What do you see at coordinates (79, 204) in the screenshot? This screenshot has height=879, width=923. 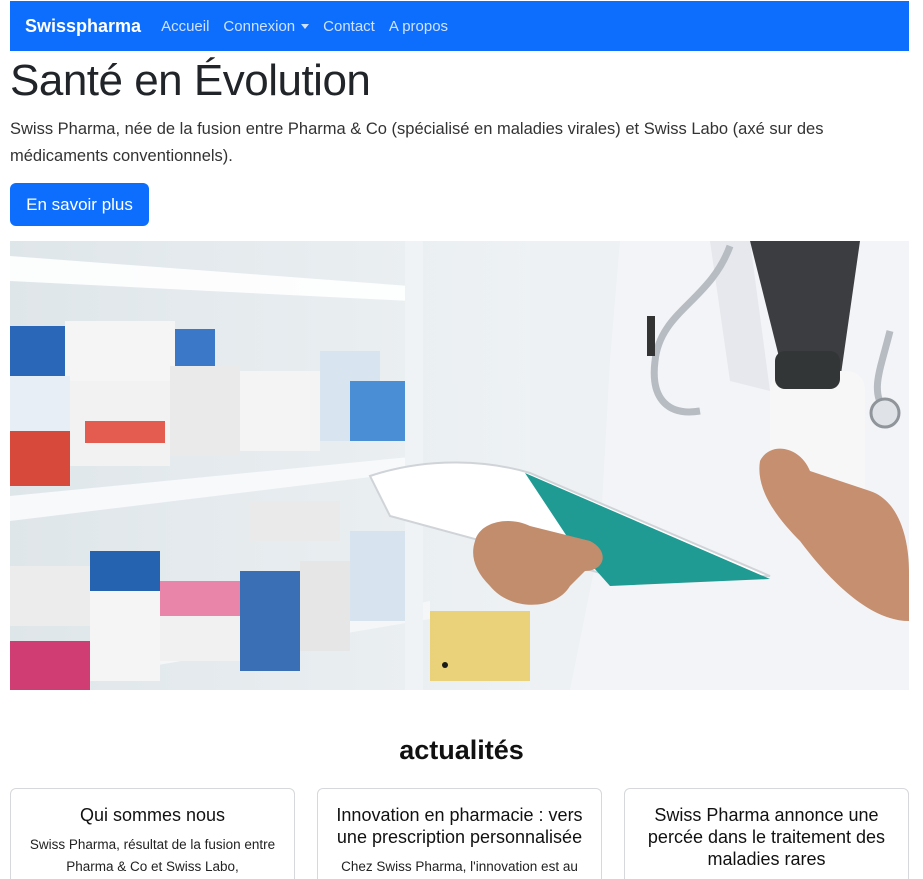 I see `learn-more-button: En savoir plus` at bounding box center [79, 204].